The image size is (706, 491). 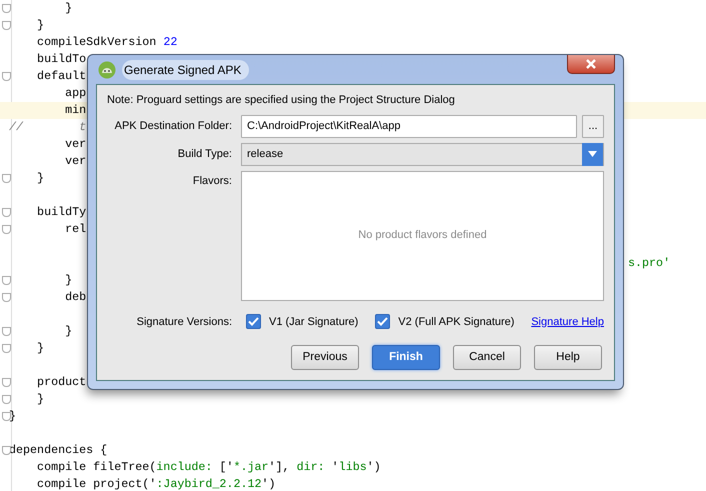 What do you see at coordinates (265, 154) in the screenshot?
I see `dropdown-value: release` at bounding box center [265, 154].